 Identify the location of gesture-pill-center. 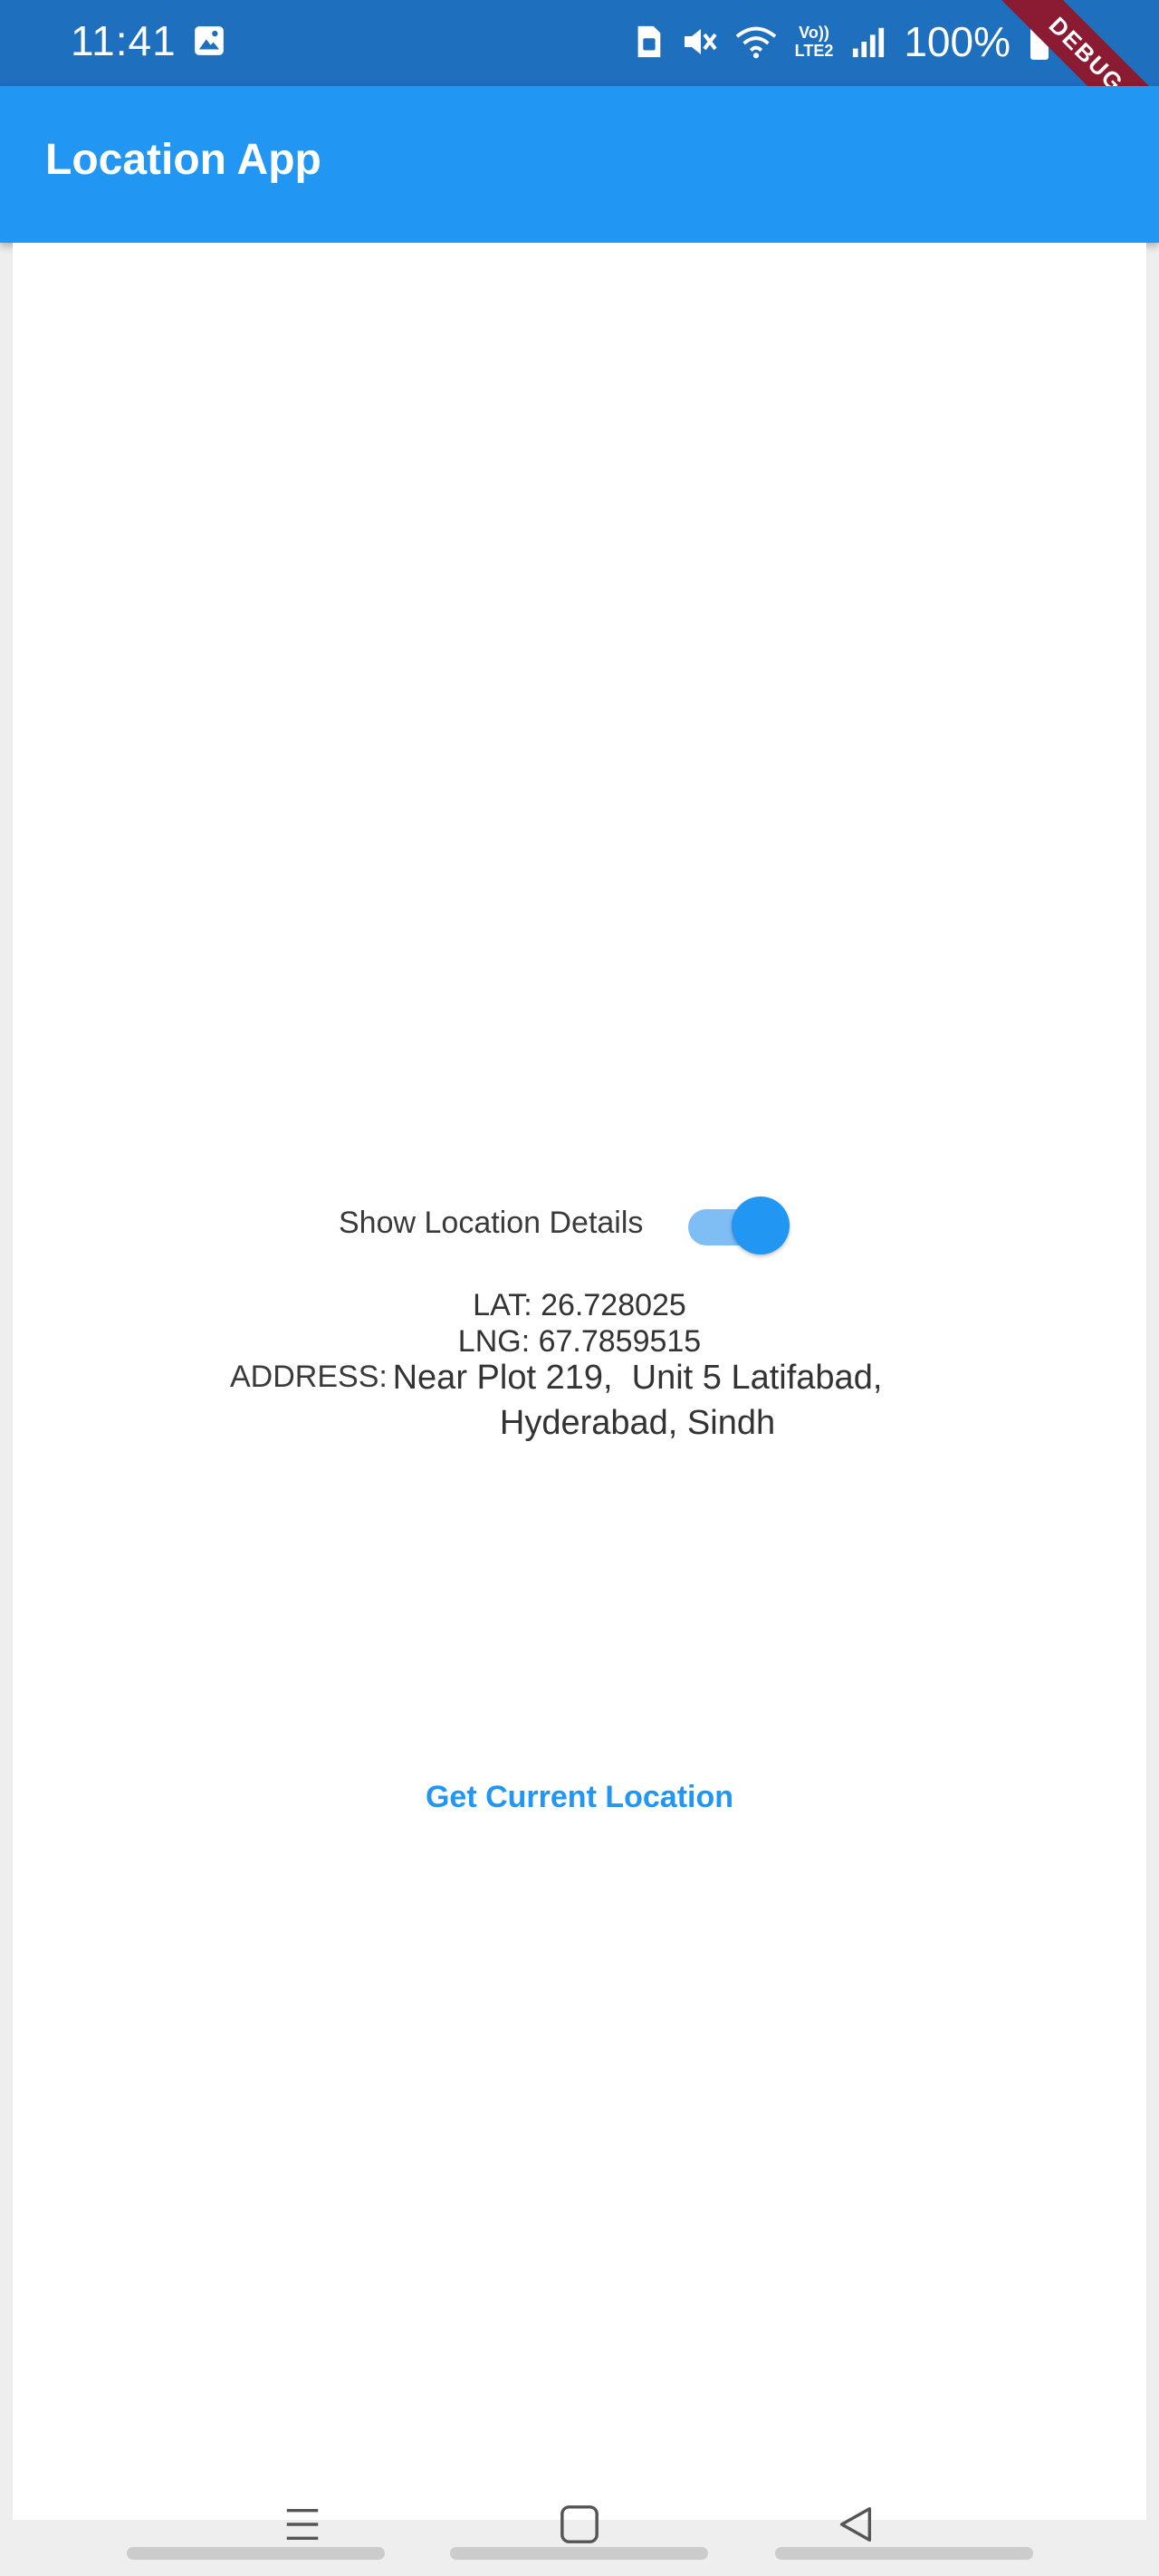
(579, 2553).